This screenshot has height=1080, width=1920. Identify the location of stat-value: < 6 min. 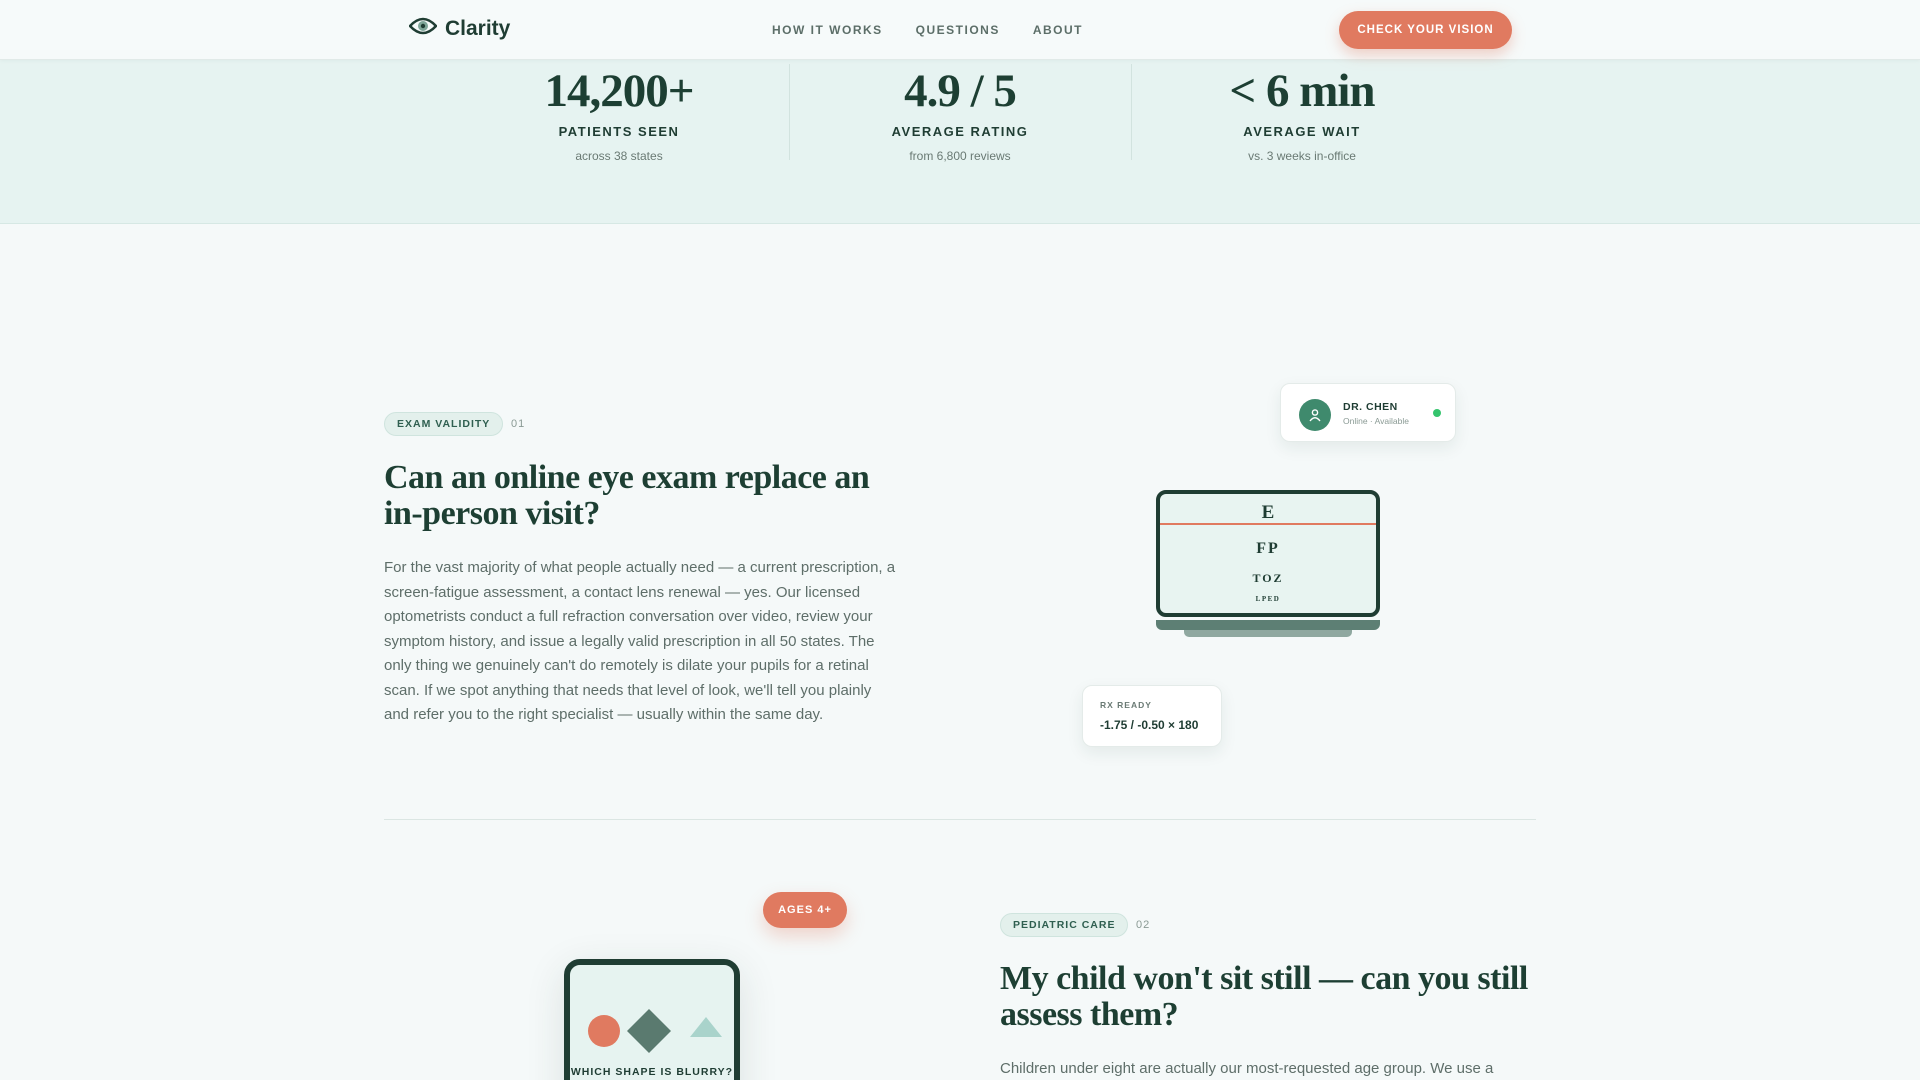
(1302, 91).